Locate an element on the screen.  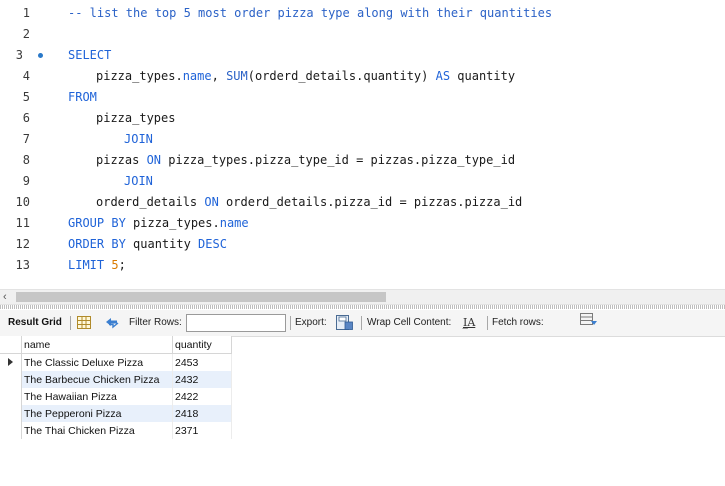
cell-name: The Classic Deluxe Pizza is located at coordinates (97, 362).